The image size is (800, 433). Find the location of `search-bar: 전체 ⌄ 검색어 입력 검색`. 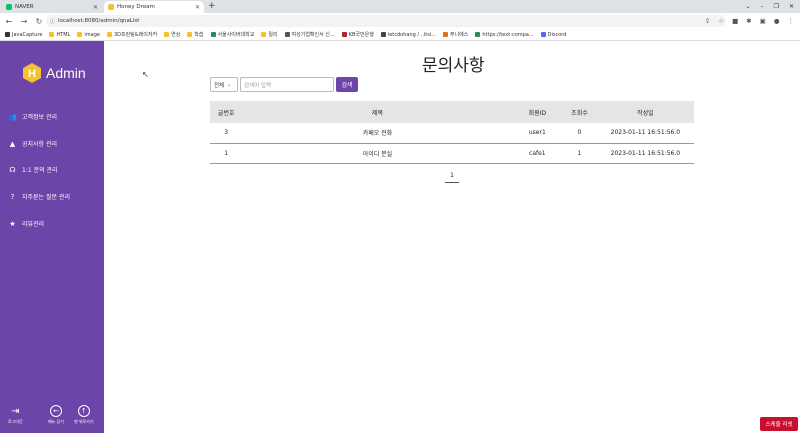

search-bar: 전체 ⌄ 검색어 입력 검색 is located at coordinates (284, 84).